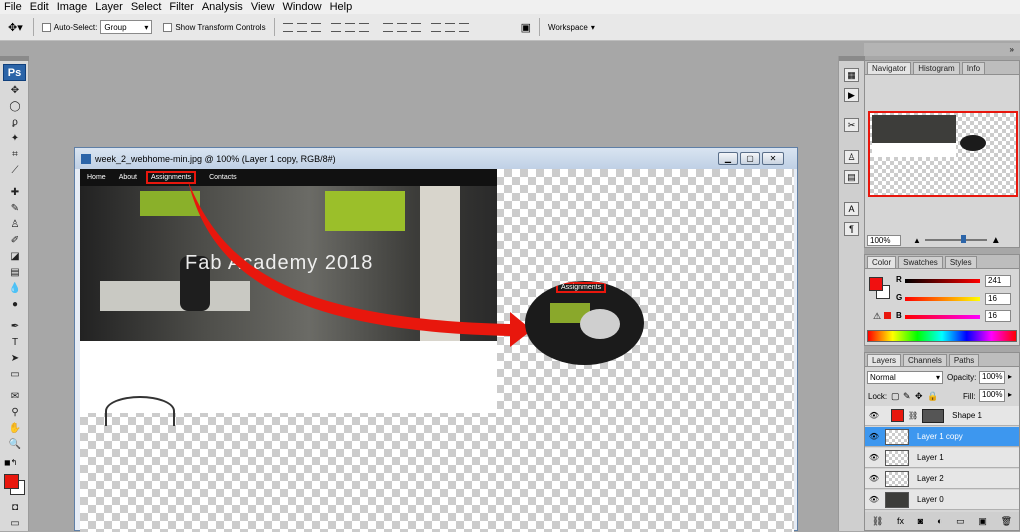  What do you see at coordinates (942, 458) in the screenshot?
I see `layer-row-layer-1: 👁 Layer 1` at bounding box center [942, 458].